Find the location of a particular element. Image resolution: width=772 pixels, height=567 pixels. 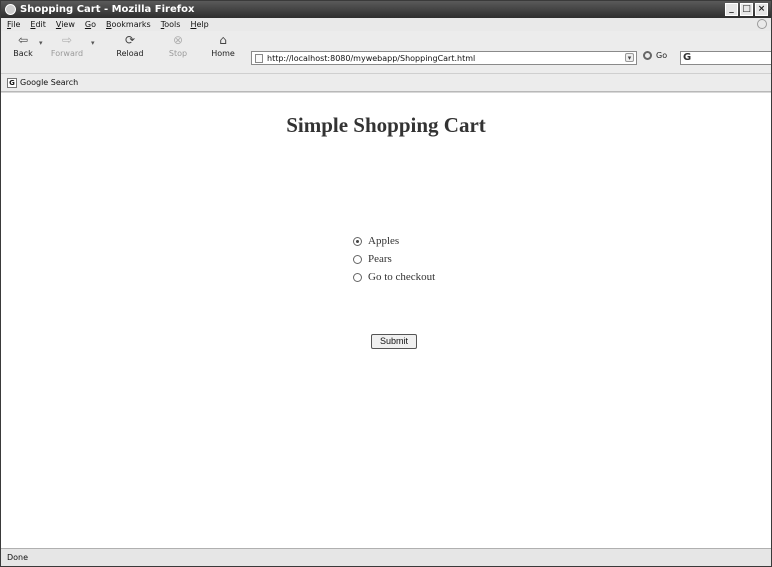

back-button: ⇦ Back is located at coordinates (23, 45).